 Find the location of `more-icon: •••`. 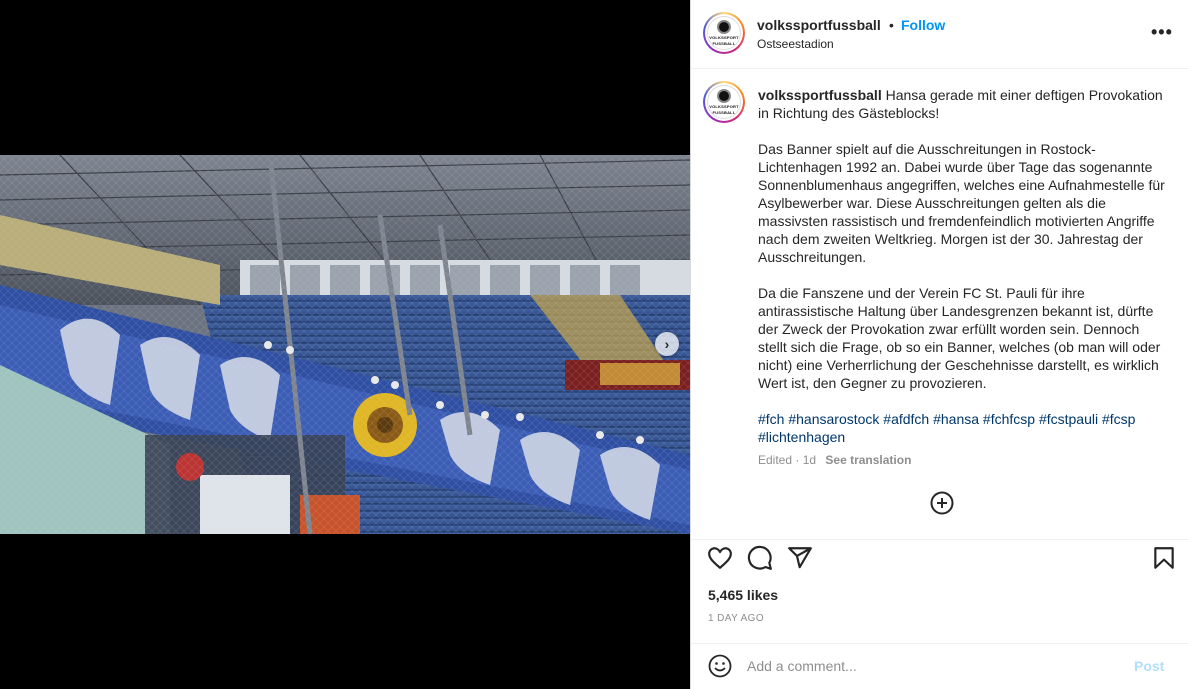

more-icon: ••• is located at coordinates (1162, 32).